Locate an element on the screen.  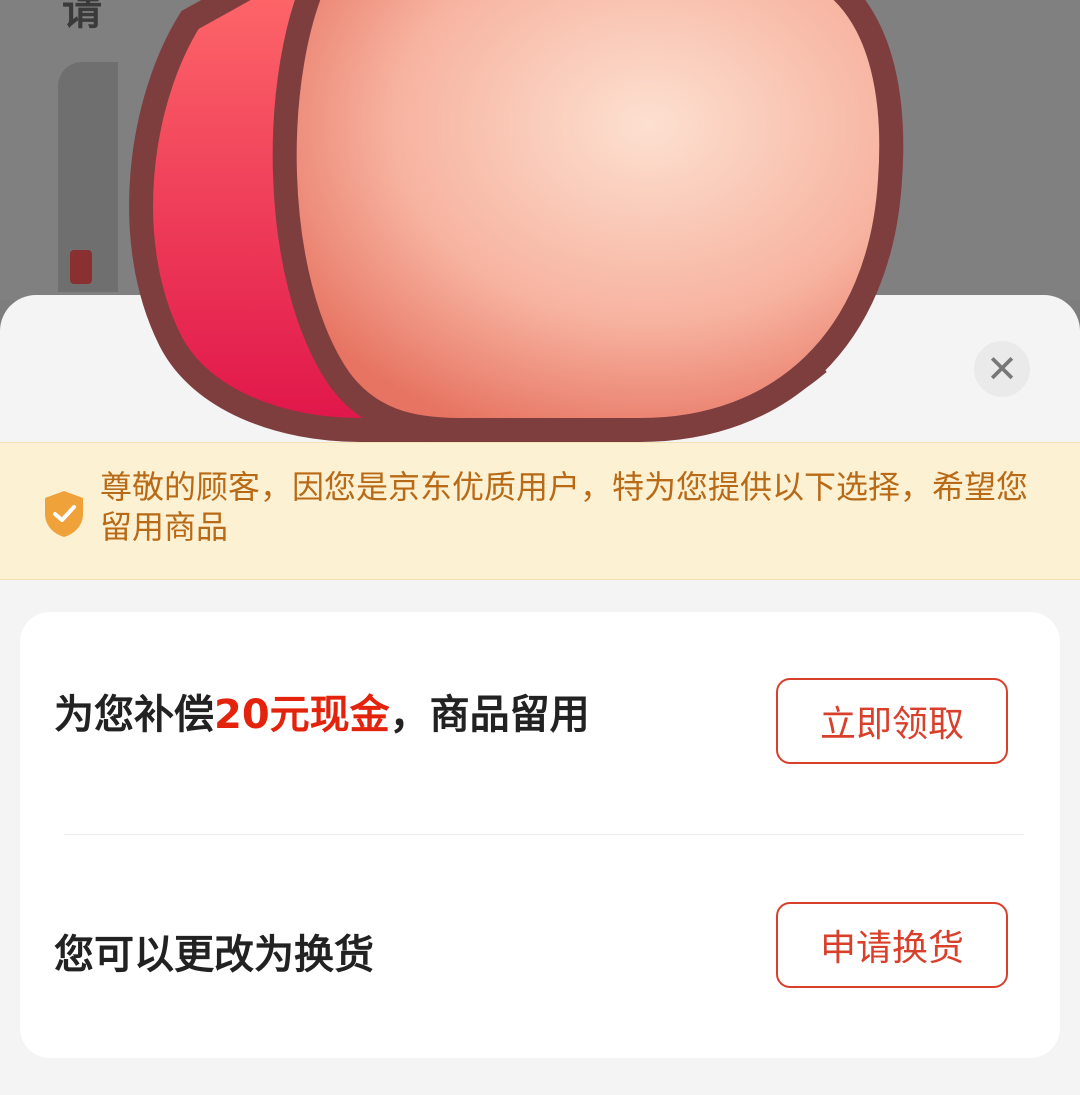
shield-check-icon is located at coordinates (64, 514).